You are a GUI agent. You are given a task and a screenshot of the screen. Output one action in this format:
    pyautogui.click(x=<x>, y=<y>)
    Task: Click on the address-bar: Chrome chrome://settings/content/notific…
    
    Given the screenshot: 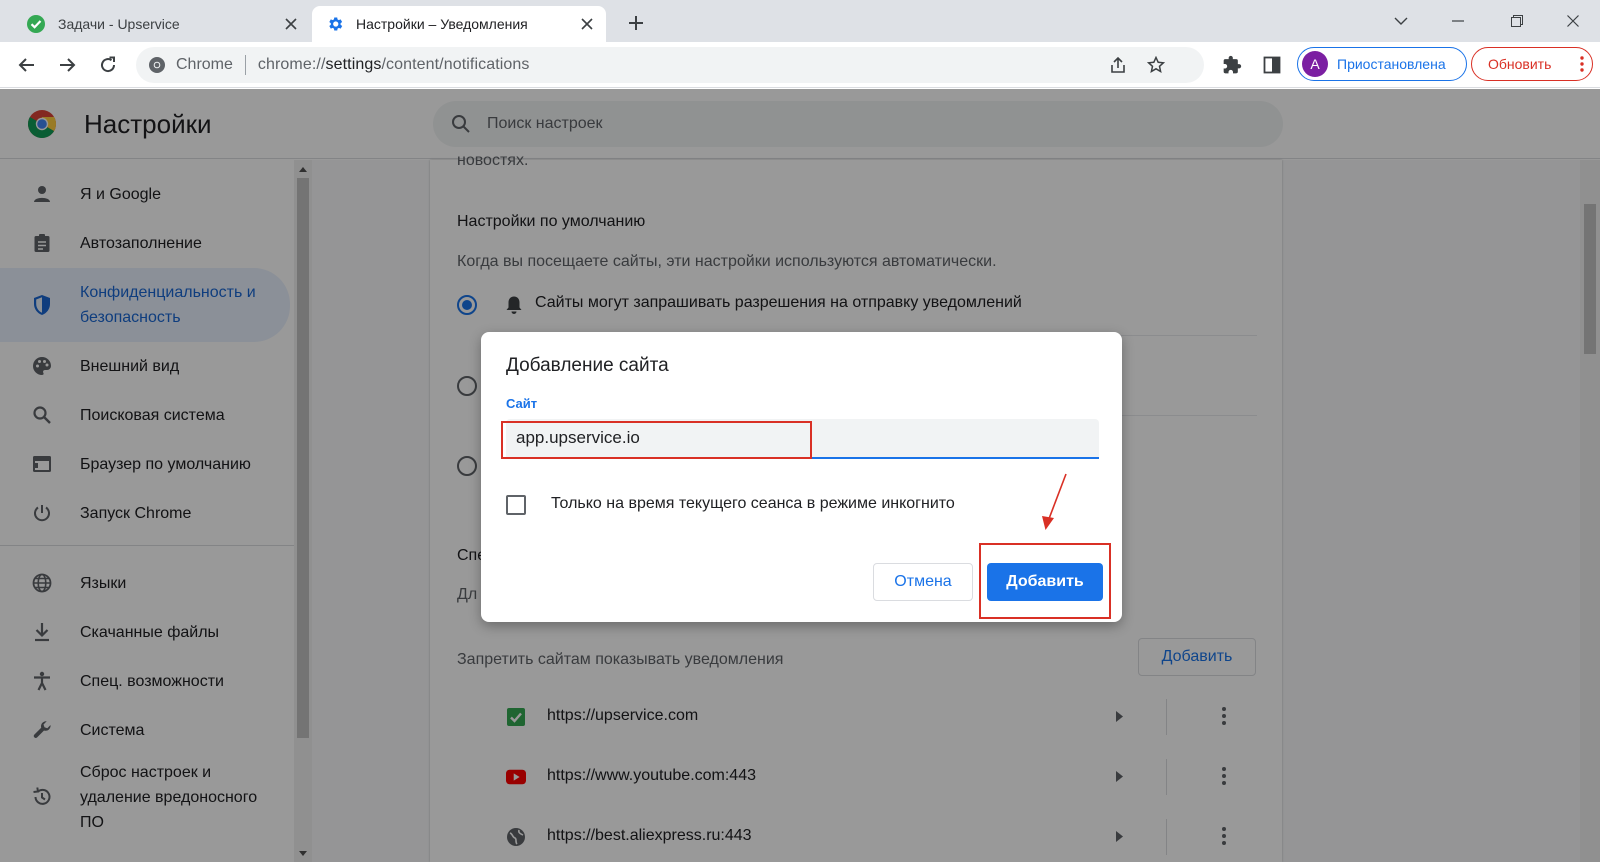 What is the action you would take?
    pyautogui.click(x=670, y=65)
    